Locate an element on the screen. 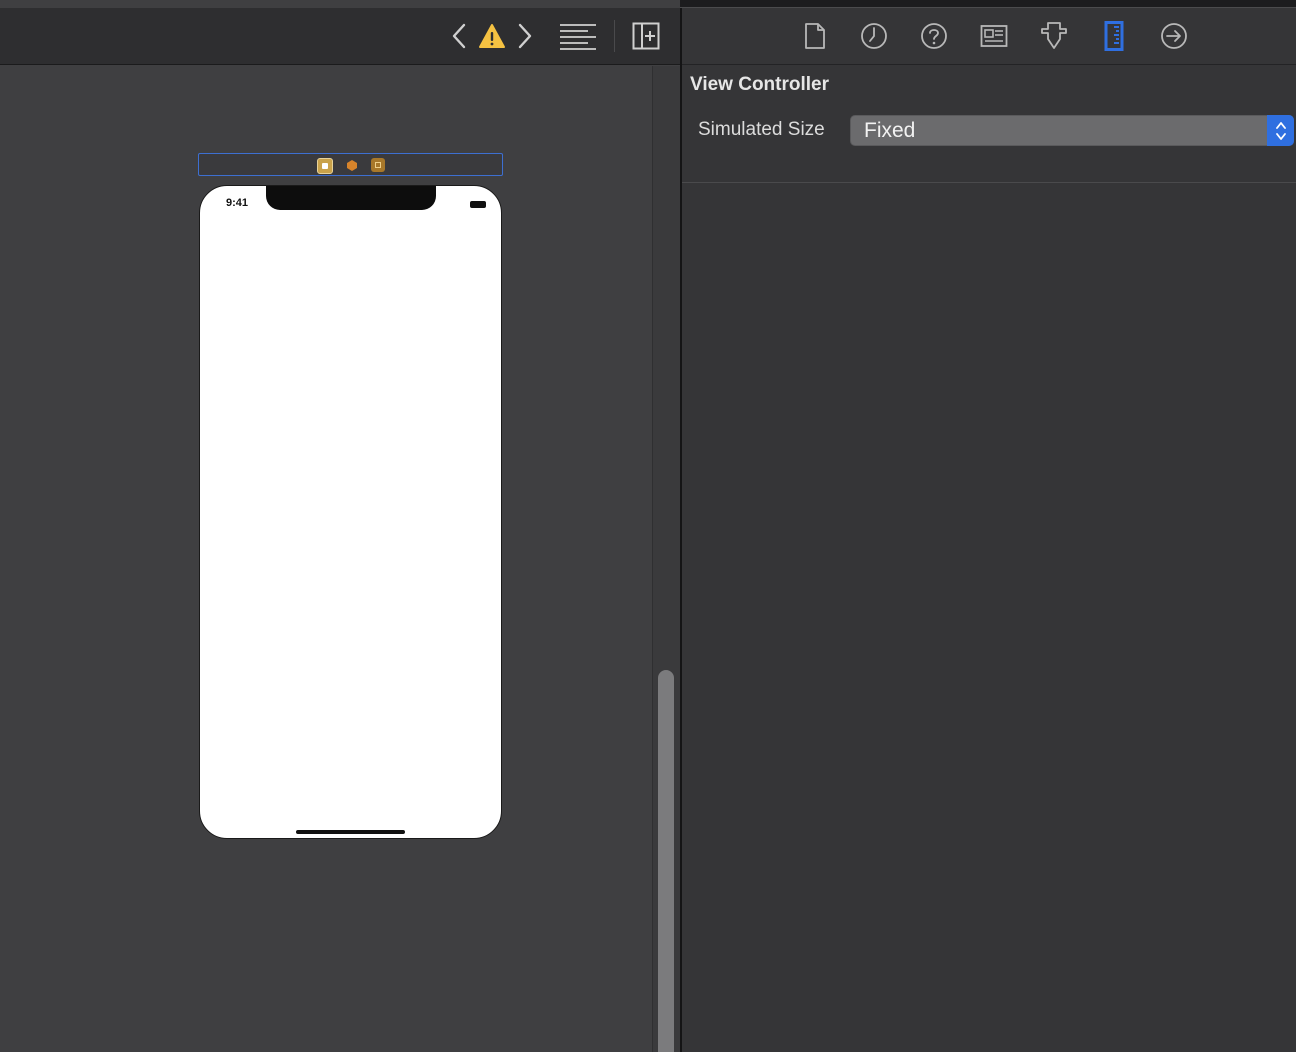  inspector-tab-bar is located at coordinates (989, 36).